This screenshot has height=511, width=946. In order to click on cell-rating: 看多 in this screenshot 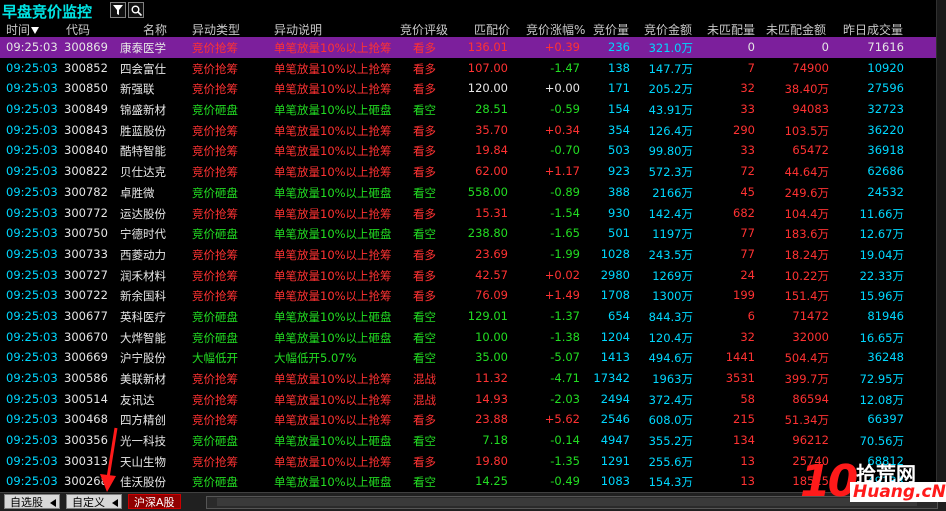, I will do `click(424, 48)`.